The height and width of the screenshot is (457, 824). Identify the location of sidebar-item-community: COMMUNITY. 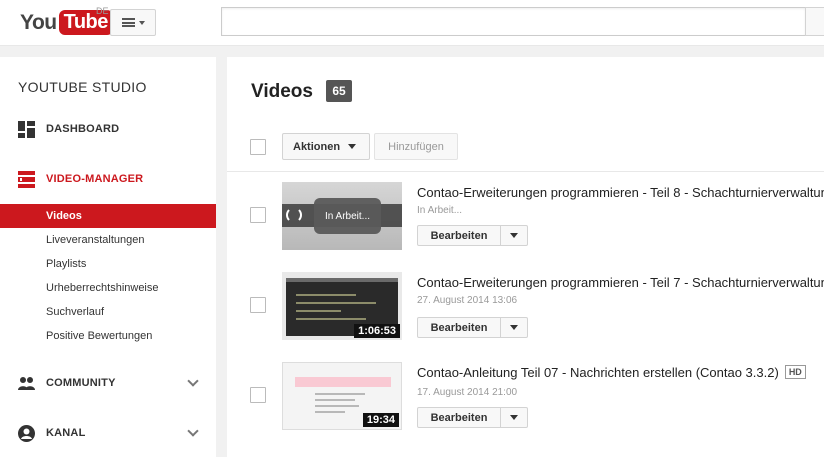
(108, 383).